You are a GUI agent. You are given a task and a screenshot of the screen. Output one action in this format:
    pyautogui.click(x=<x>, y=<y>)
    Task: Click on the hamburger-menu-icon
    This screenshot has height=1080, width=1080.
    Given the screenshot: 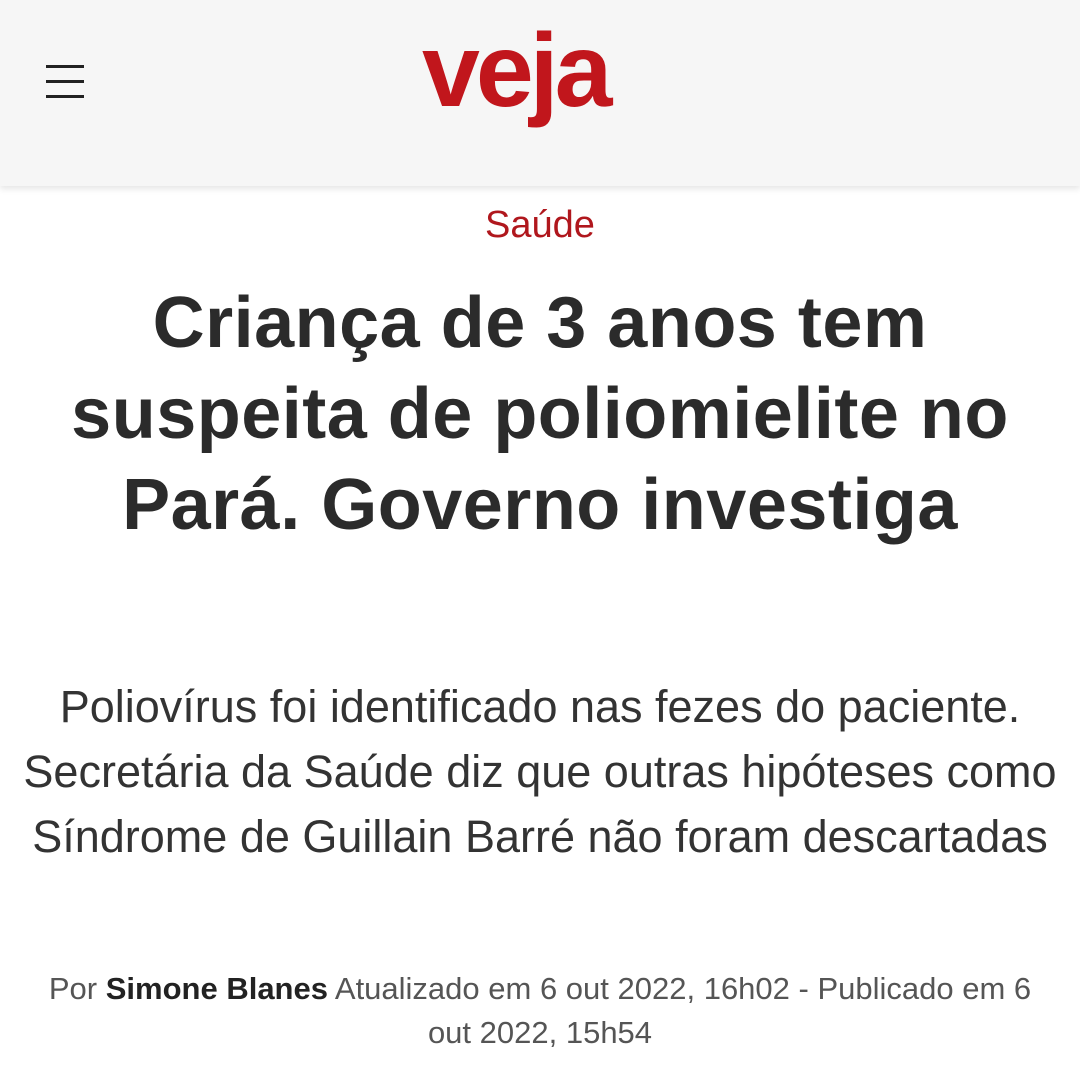 What is the action you would take?
    pyautogui.click(x=66, y=82)
    